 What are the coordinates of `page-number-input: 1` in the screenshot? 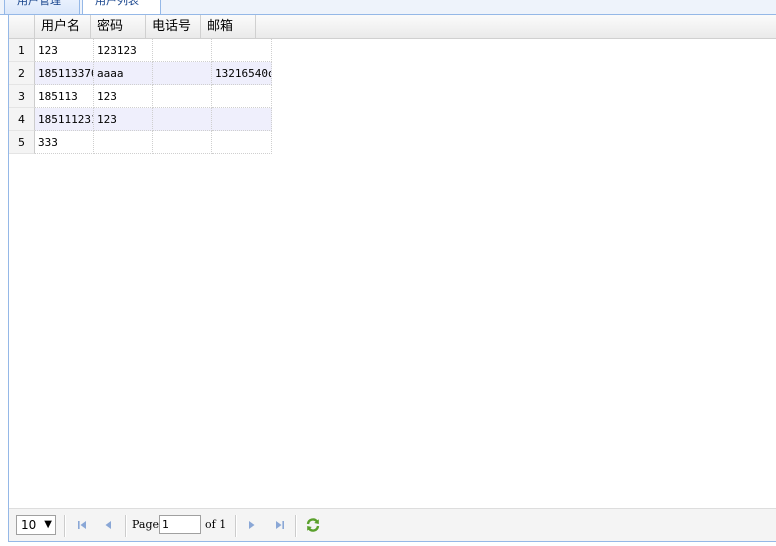 It's located at (180, 524).